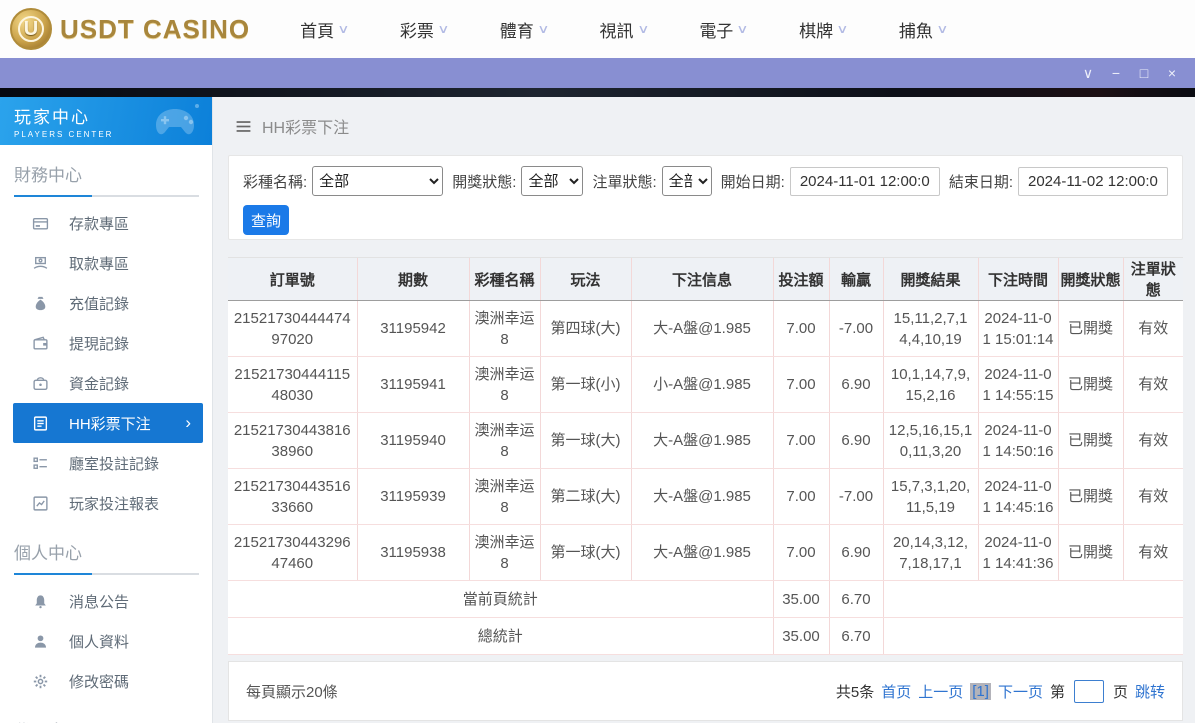 The image size is (1195, 723). I want to click on nav-label: 首頁, so click(317, 31).